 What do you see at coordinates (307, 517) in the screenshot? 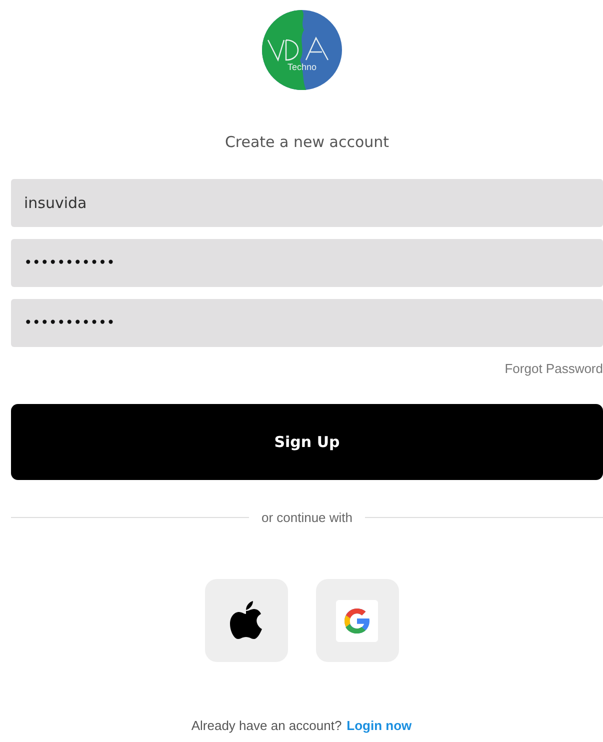
I see `divider-text: or continue with` at bounding box center [307, 517].